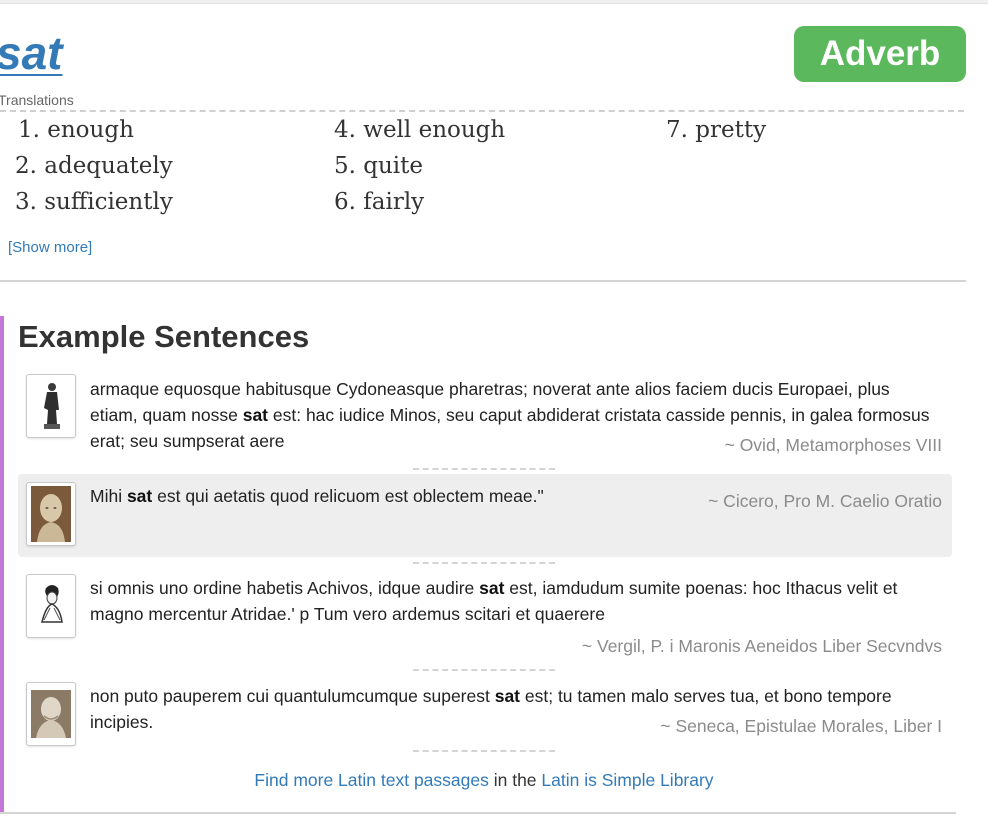 The width and height of the screenshot is (988, 818). I want to click on part-of-speech-badge: Adverb, so click(880, 54).